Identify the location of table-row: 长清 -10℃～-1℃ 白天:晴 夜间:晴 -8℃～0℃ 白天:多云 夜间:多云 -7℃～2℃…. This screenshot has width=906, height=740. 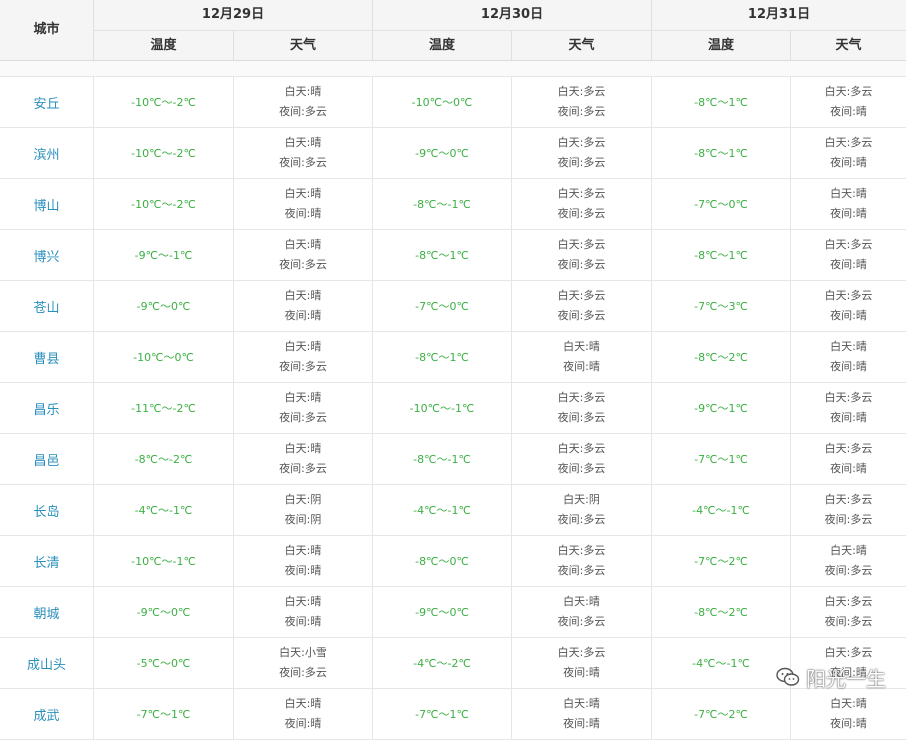
(453, 561).